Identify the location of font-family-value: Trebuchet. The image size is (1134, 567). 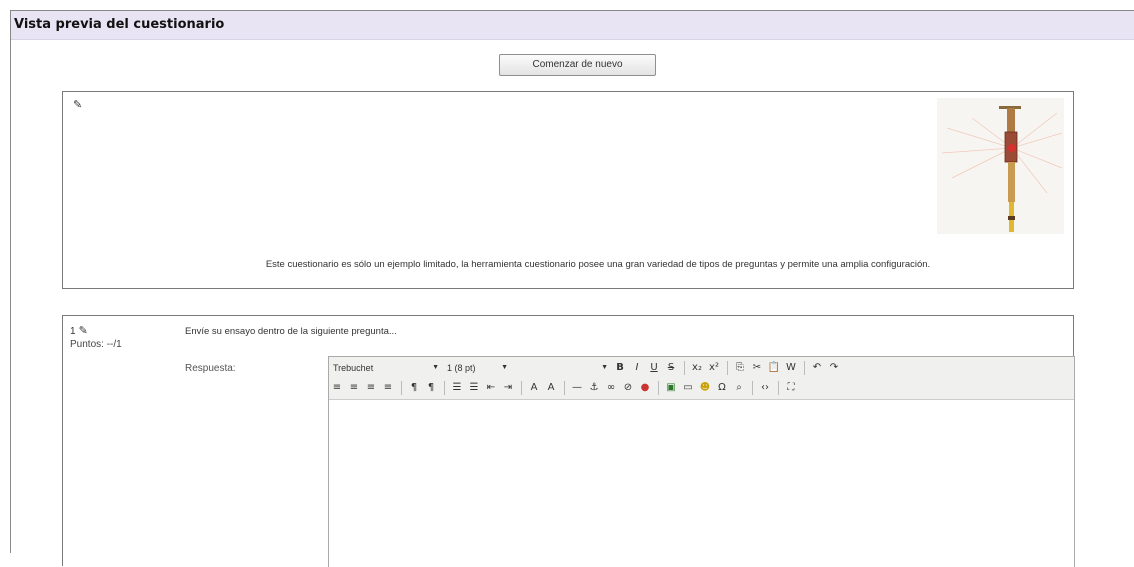
(353, 368).